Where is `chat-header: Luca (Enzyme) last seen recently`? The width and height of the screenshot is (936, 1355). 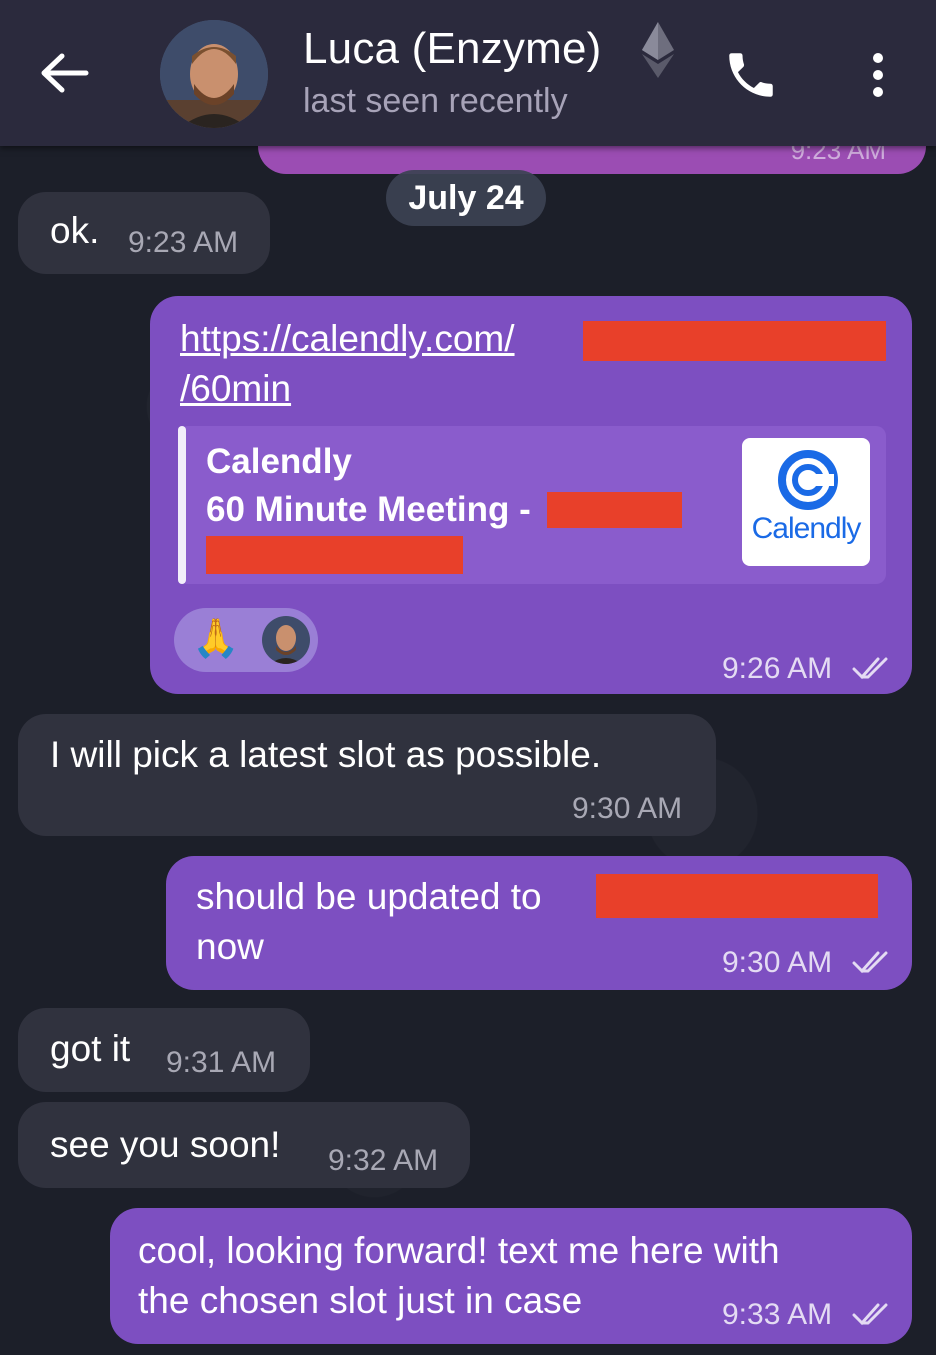
chat-header: Luca (Enzyme) last seen recently is located at coordinates (468, 73).